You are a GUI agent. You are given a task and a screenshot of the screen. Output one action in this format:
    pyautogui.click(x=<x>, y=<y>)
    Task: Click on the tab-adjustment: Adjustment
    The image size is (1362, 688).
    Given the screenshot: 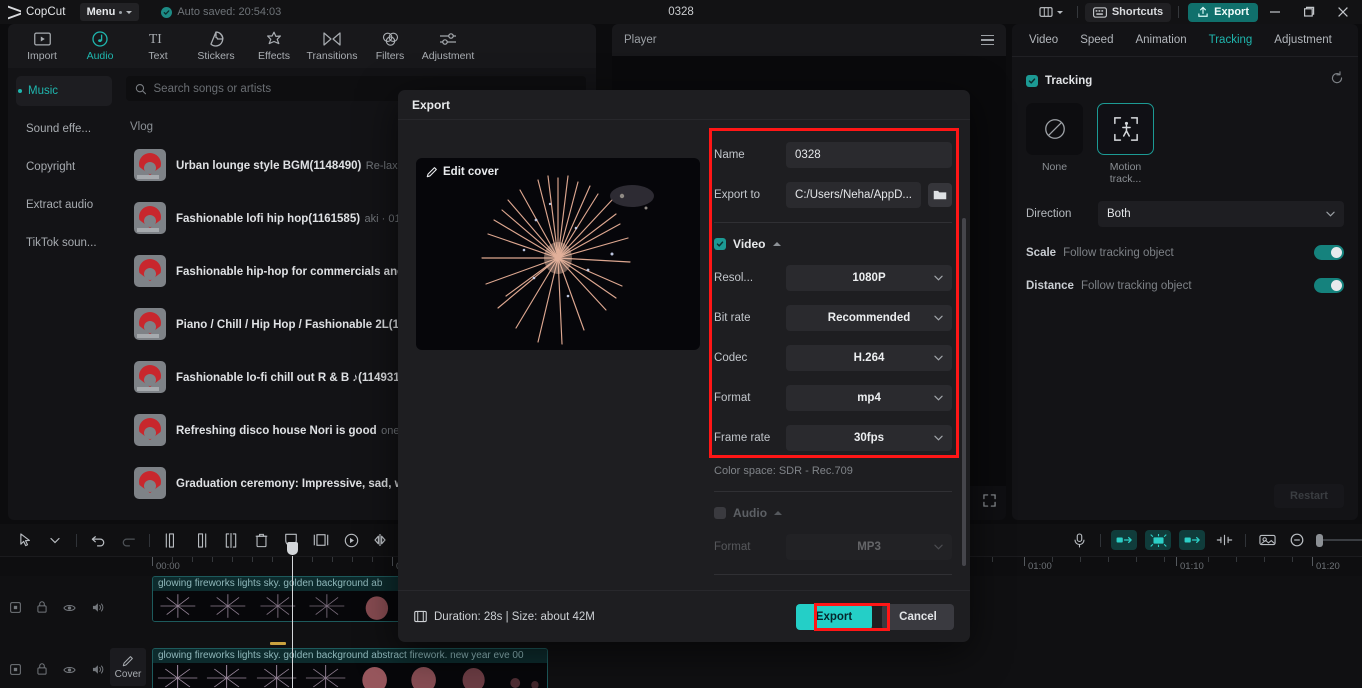 What is the action you would take?
    pyautogui.click(x=1303, y=40)
    